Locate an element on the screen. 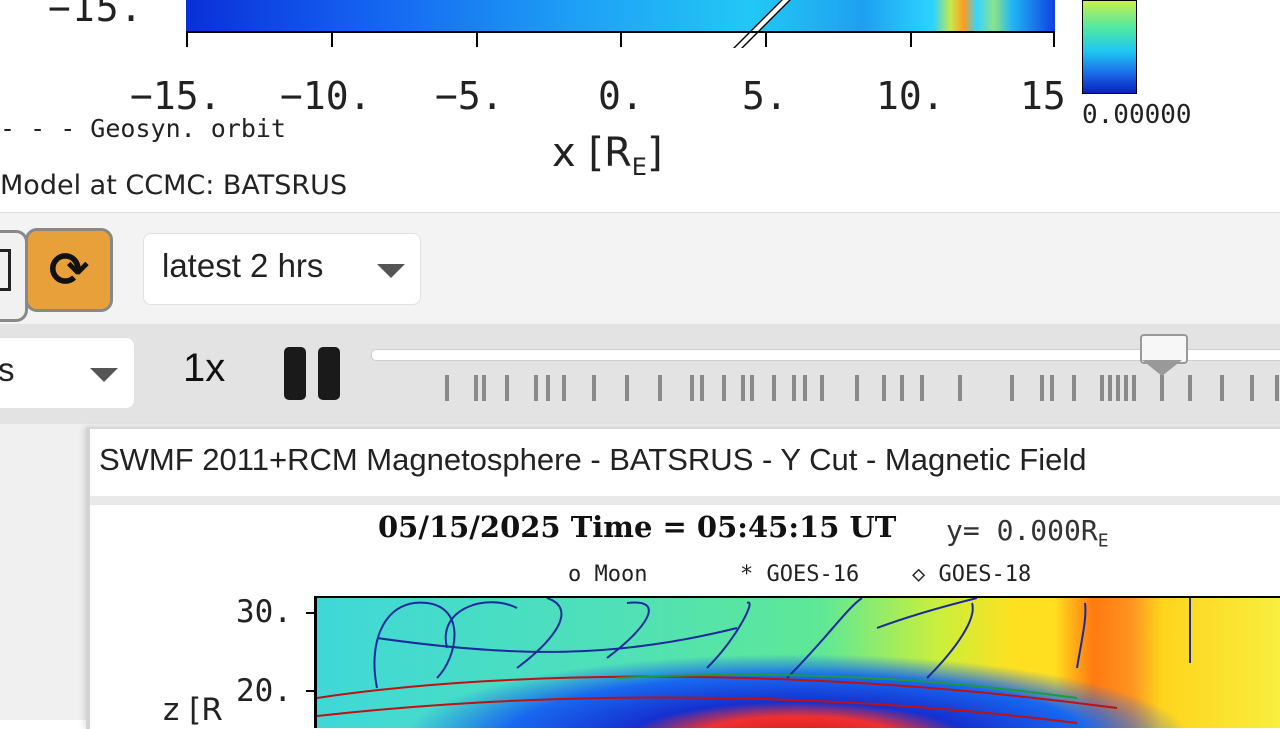 This screenshot has width=1280, height=729. speed-select: s is located at coordinates (67, 373).